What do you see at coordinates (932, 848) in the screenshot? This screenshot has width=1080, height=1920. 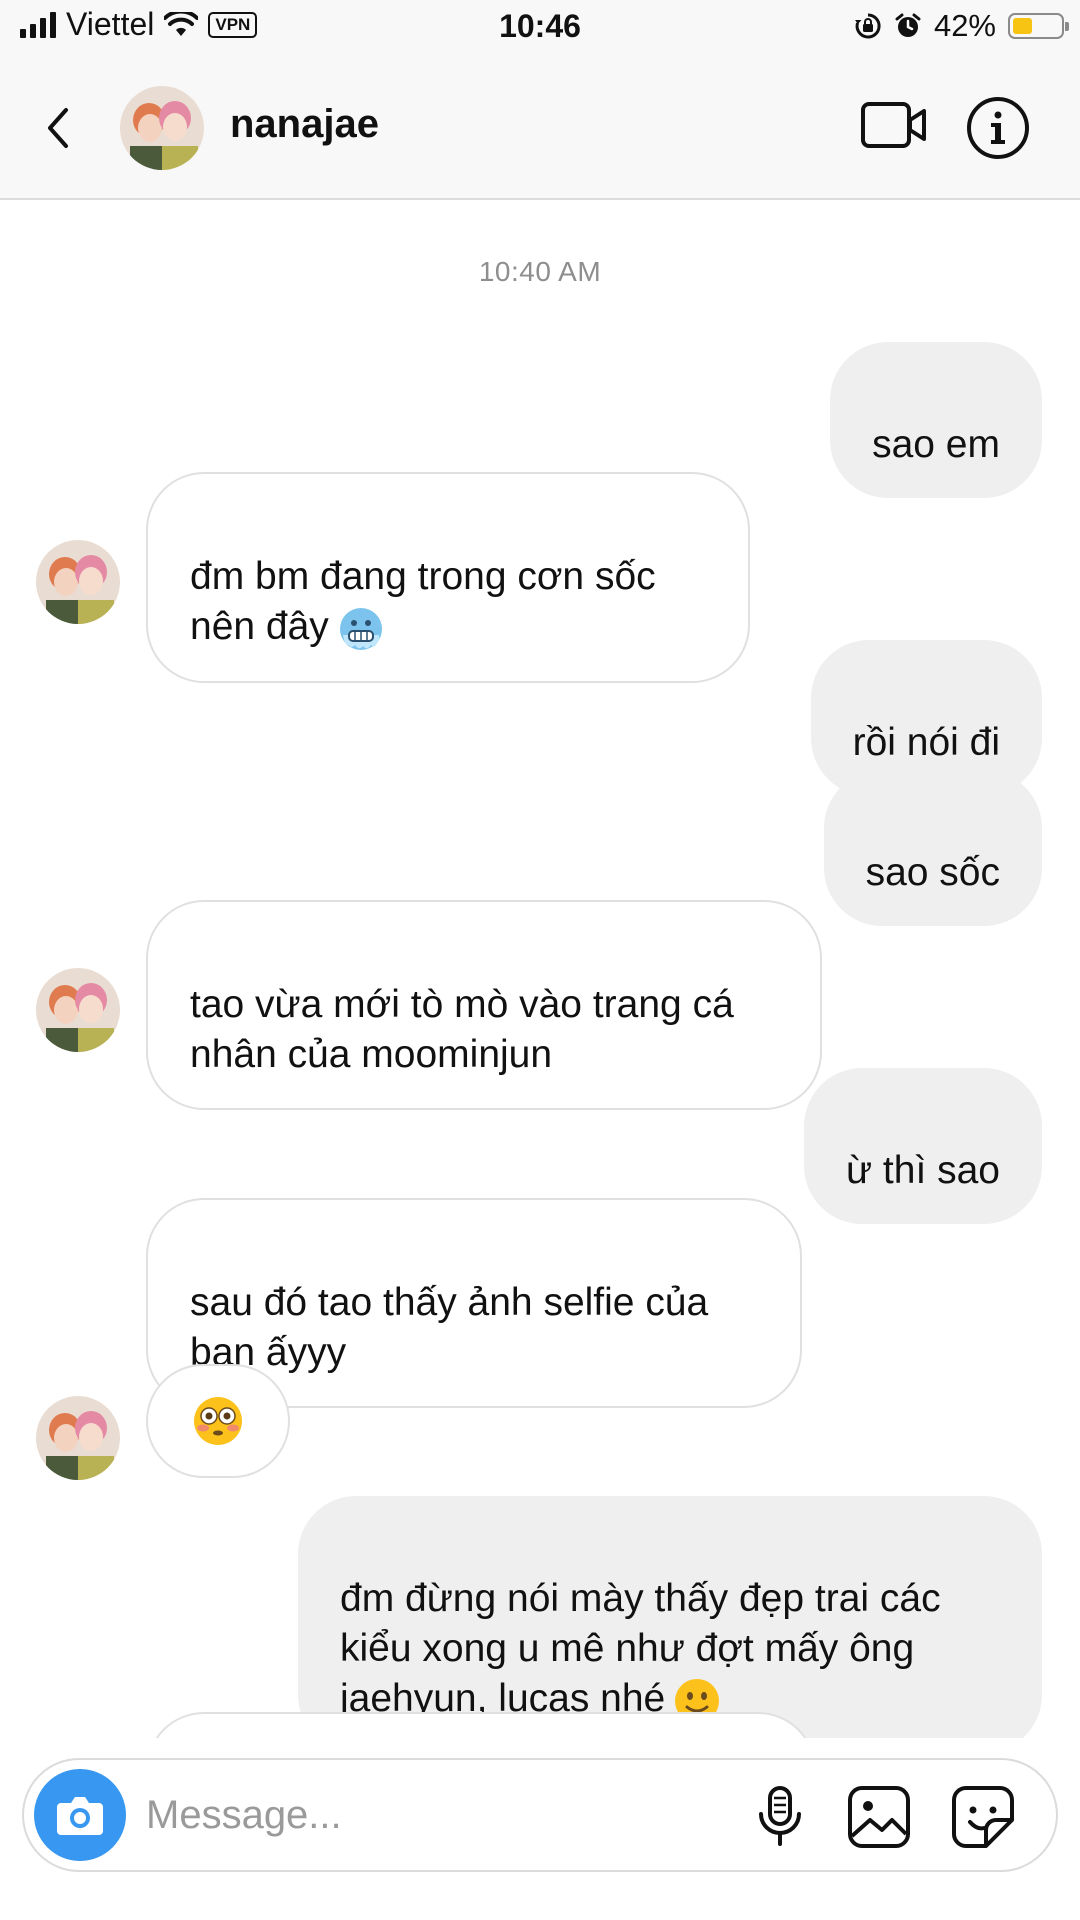 I see `outgoing-message: sao sốc` at bounding box center [932, 848].